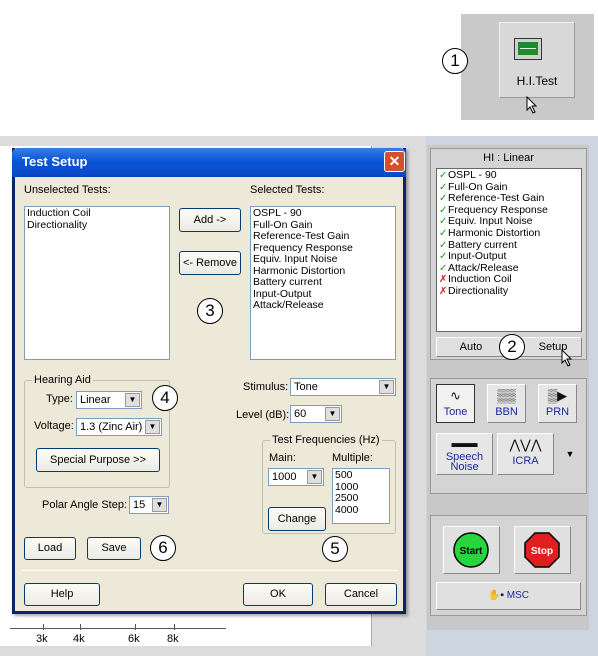  What do you see at coordinates (557, 395) in the screenshot?
I see `pink-noise-icon: ▒▶` at bounding box center [557, 395].